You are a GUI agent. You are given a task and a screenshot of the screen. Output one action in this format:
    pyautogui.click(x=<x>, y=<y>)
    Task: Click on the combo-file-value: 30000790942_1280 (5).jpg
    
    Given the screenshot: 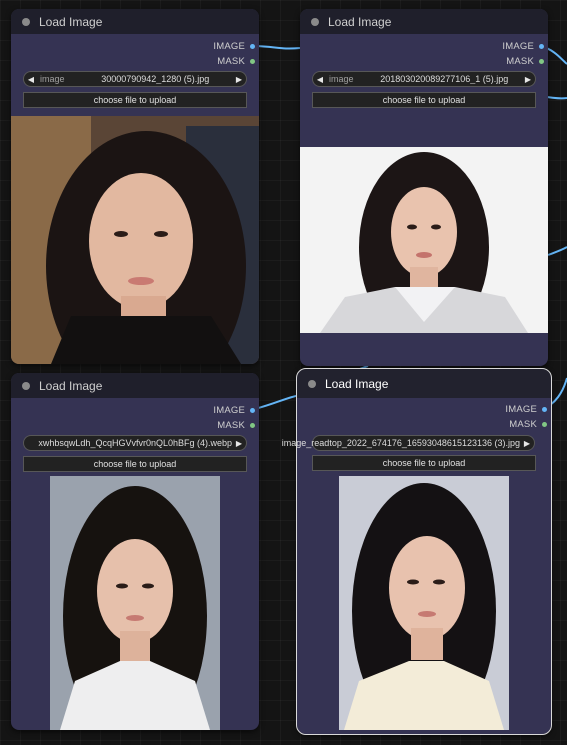 What is the action you would take?
    pyautogui.click(x=155, y=79)
    